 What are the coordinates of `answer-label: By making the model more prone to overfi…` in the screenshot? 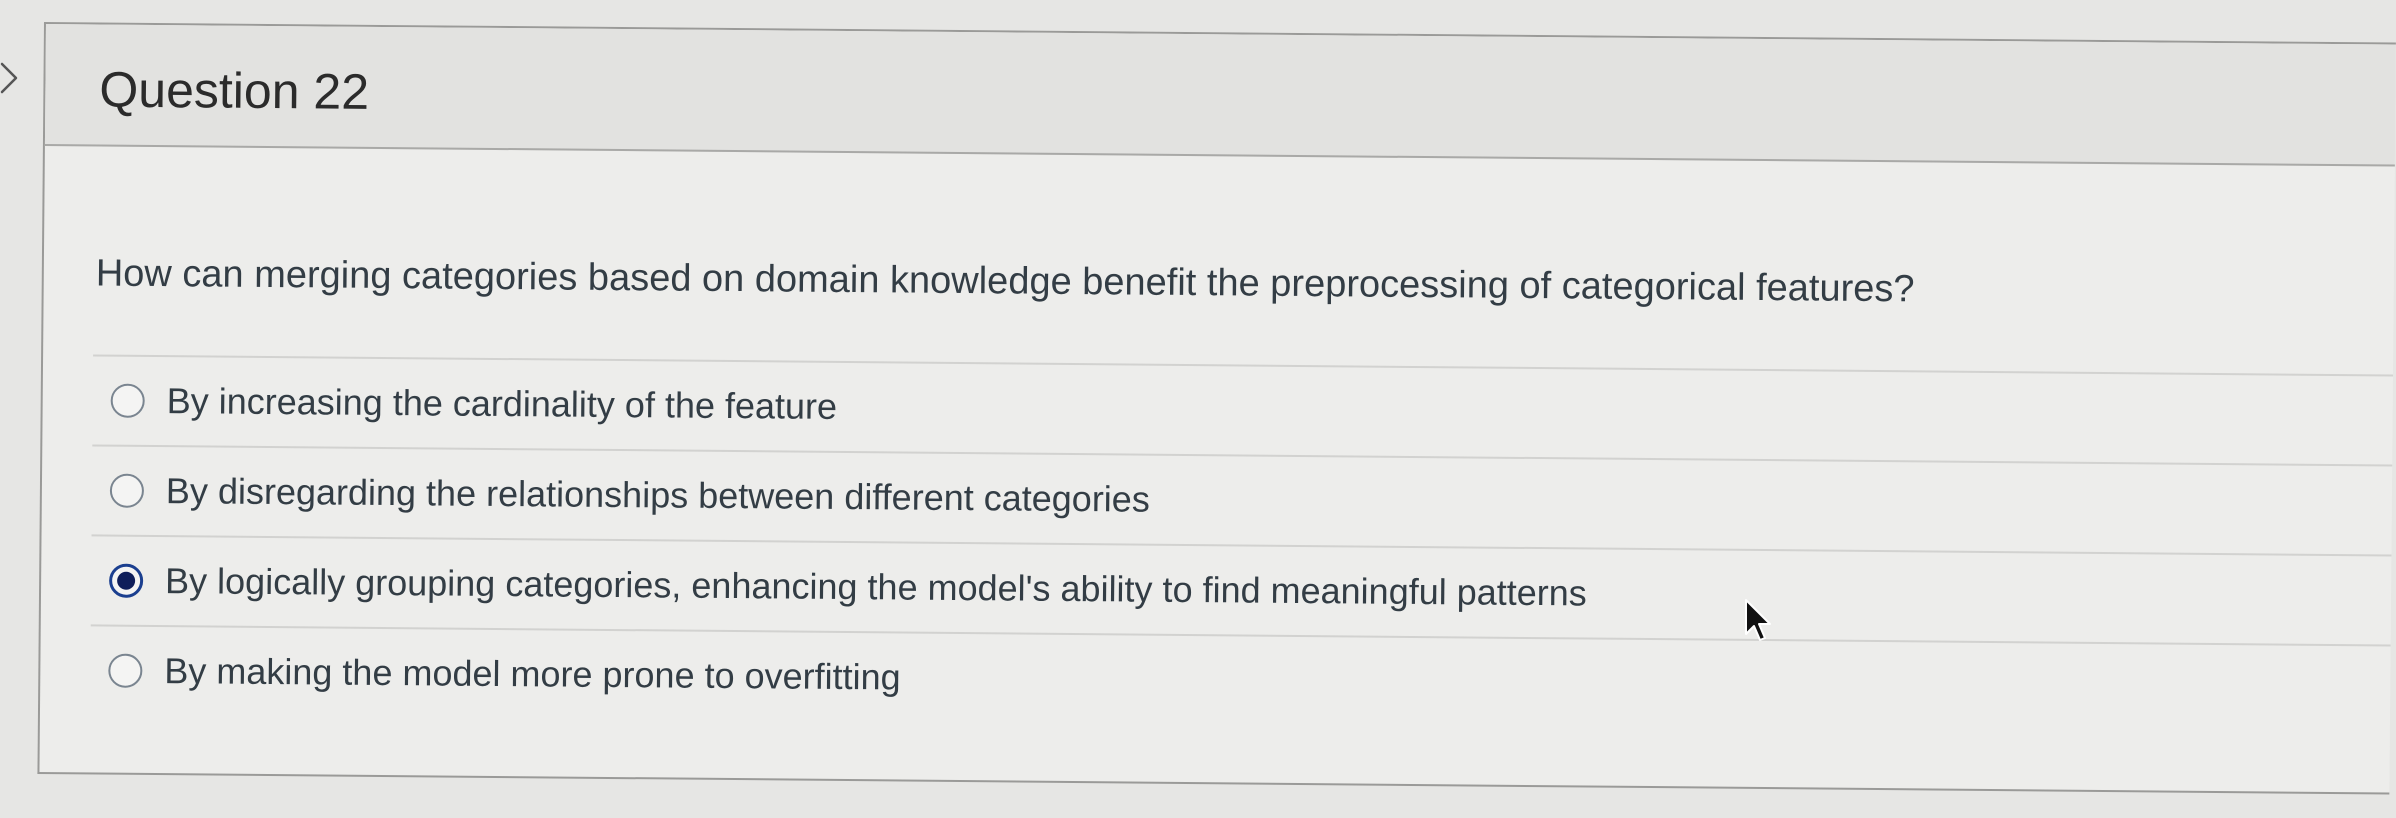 It's located at (532, 674).